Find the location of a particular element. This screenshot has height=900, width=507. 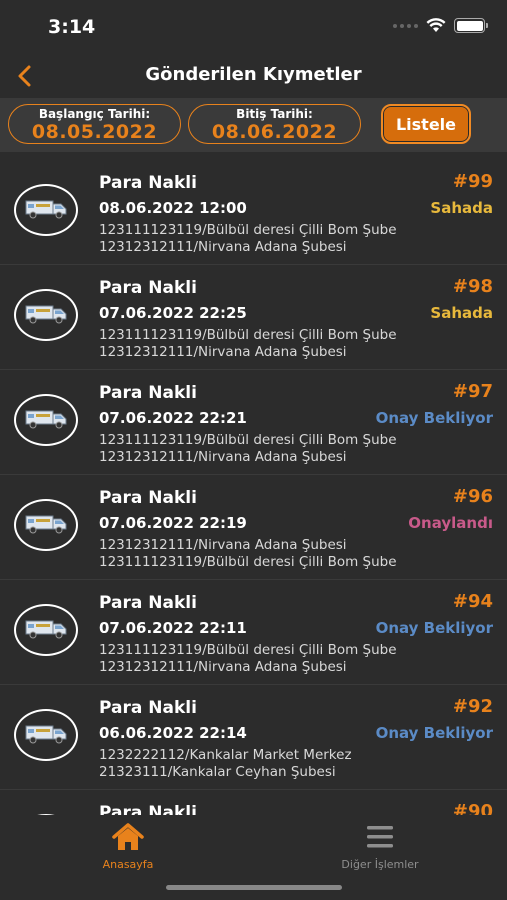

item-number: #98 is located at coordinates (472, 286).